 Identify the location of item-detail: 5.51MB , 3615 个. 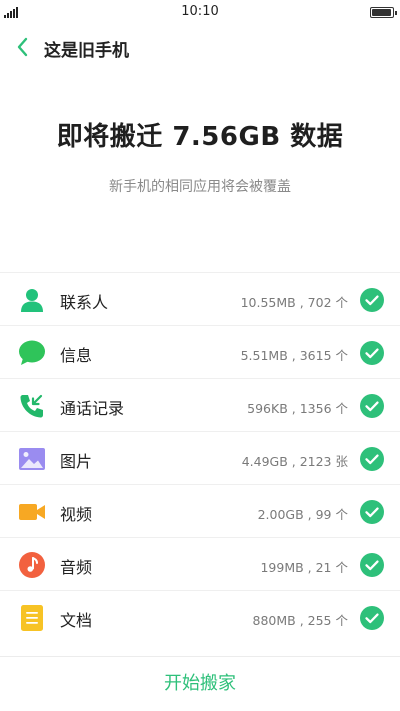
(294, 355).